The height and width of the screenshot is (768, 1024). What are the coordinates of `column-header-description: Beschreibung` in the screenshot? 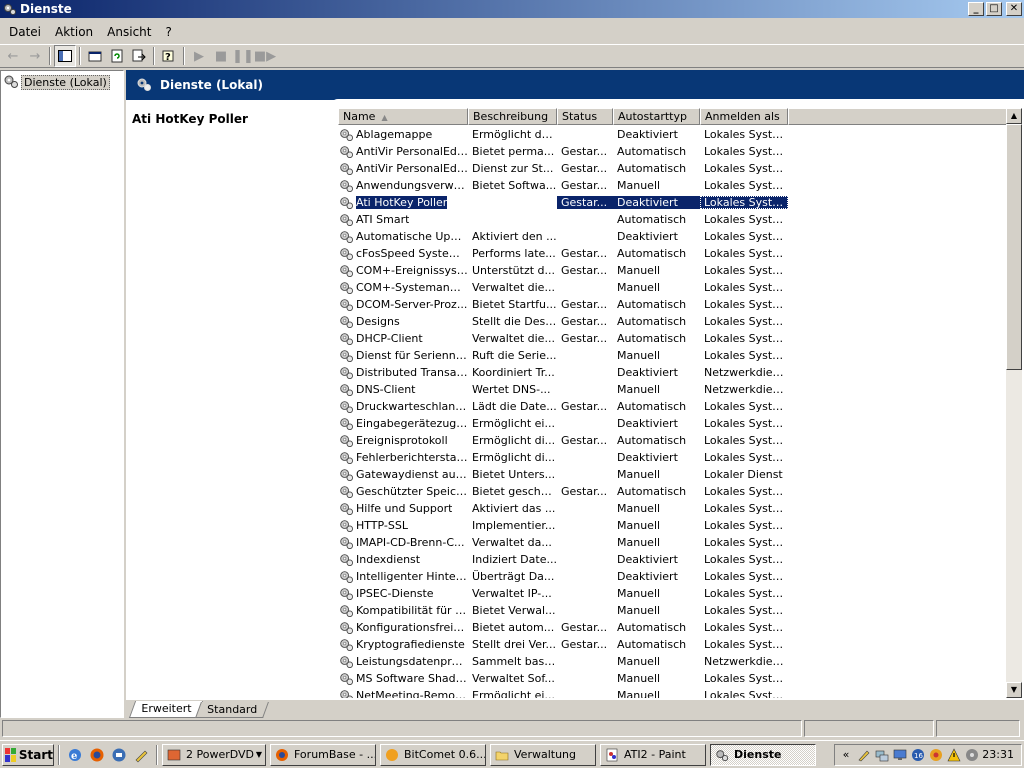 It's located at (512, 116).